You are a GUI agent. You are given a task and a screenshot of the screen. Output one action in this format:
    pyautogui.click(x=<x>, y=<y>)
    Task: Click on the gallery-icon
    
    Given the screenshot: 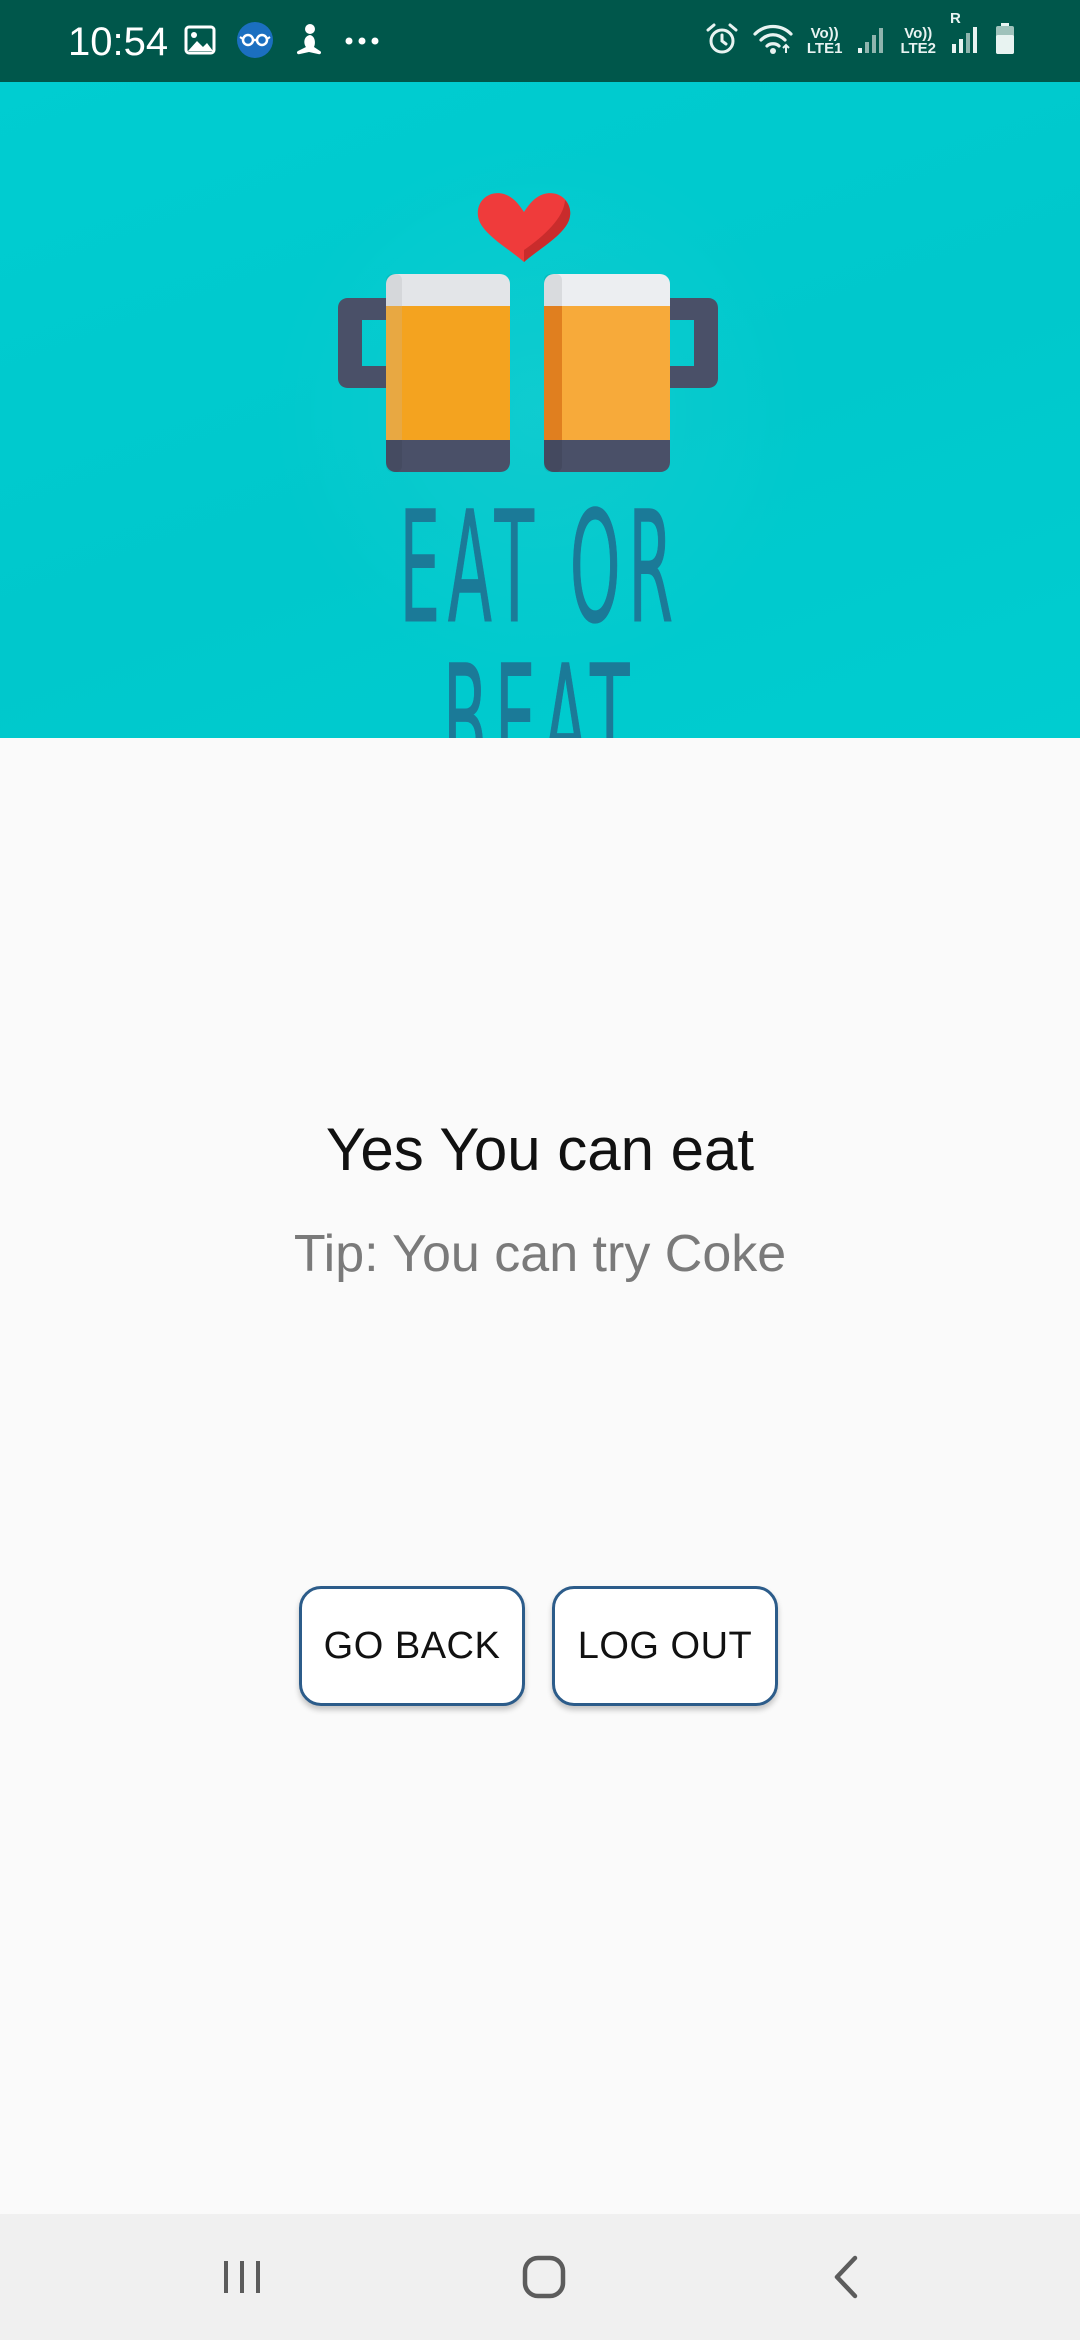 What is the action you would take?
    pyautogui.click(x=200, y=42)
    